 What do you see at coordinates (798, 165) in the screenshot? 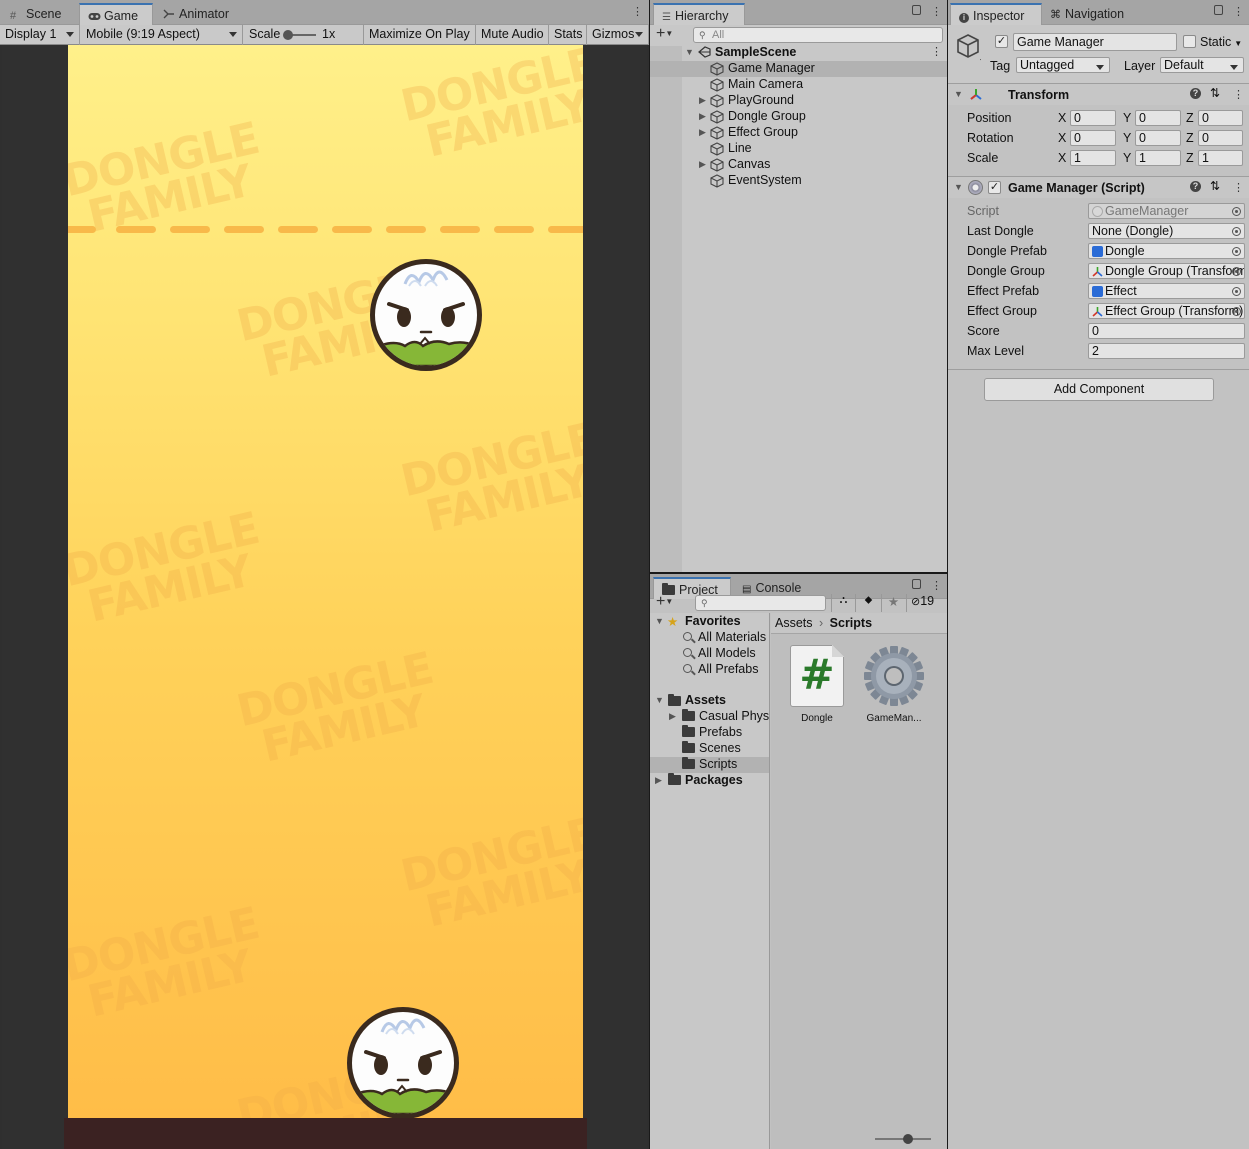
I see `hierarchy-item: ▶ Canvas` at bounding box center [798, 165].